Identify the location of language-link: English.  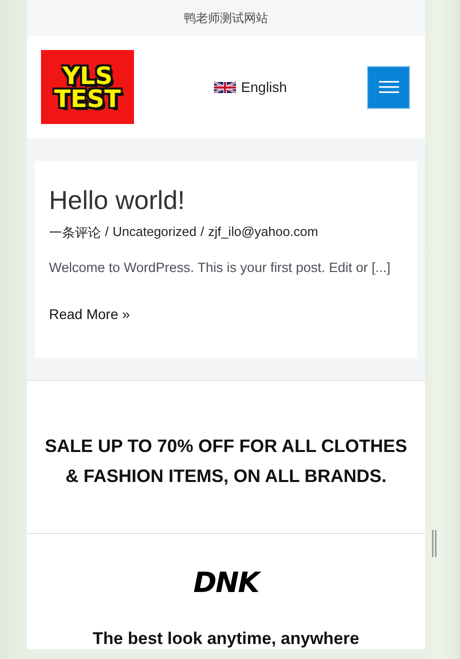
(264, 87).